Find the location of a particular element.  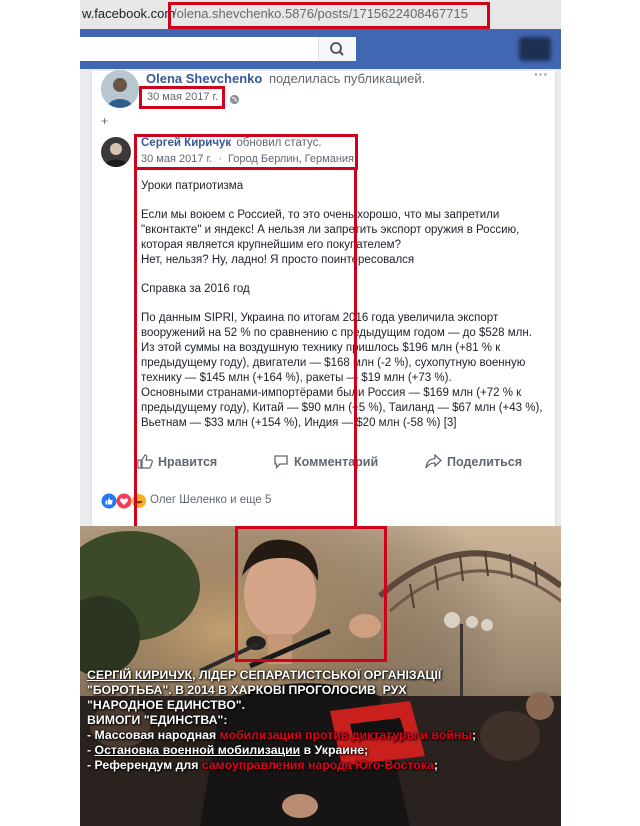

search-input is located at coordinates (218, 49).